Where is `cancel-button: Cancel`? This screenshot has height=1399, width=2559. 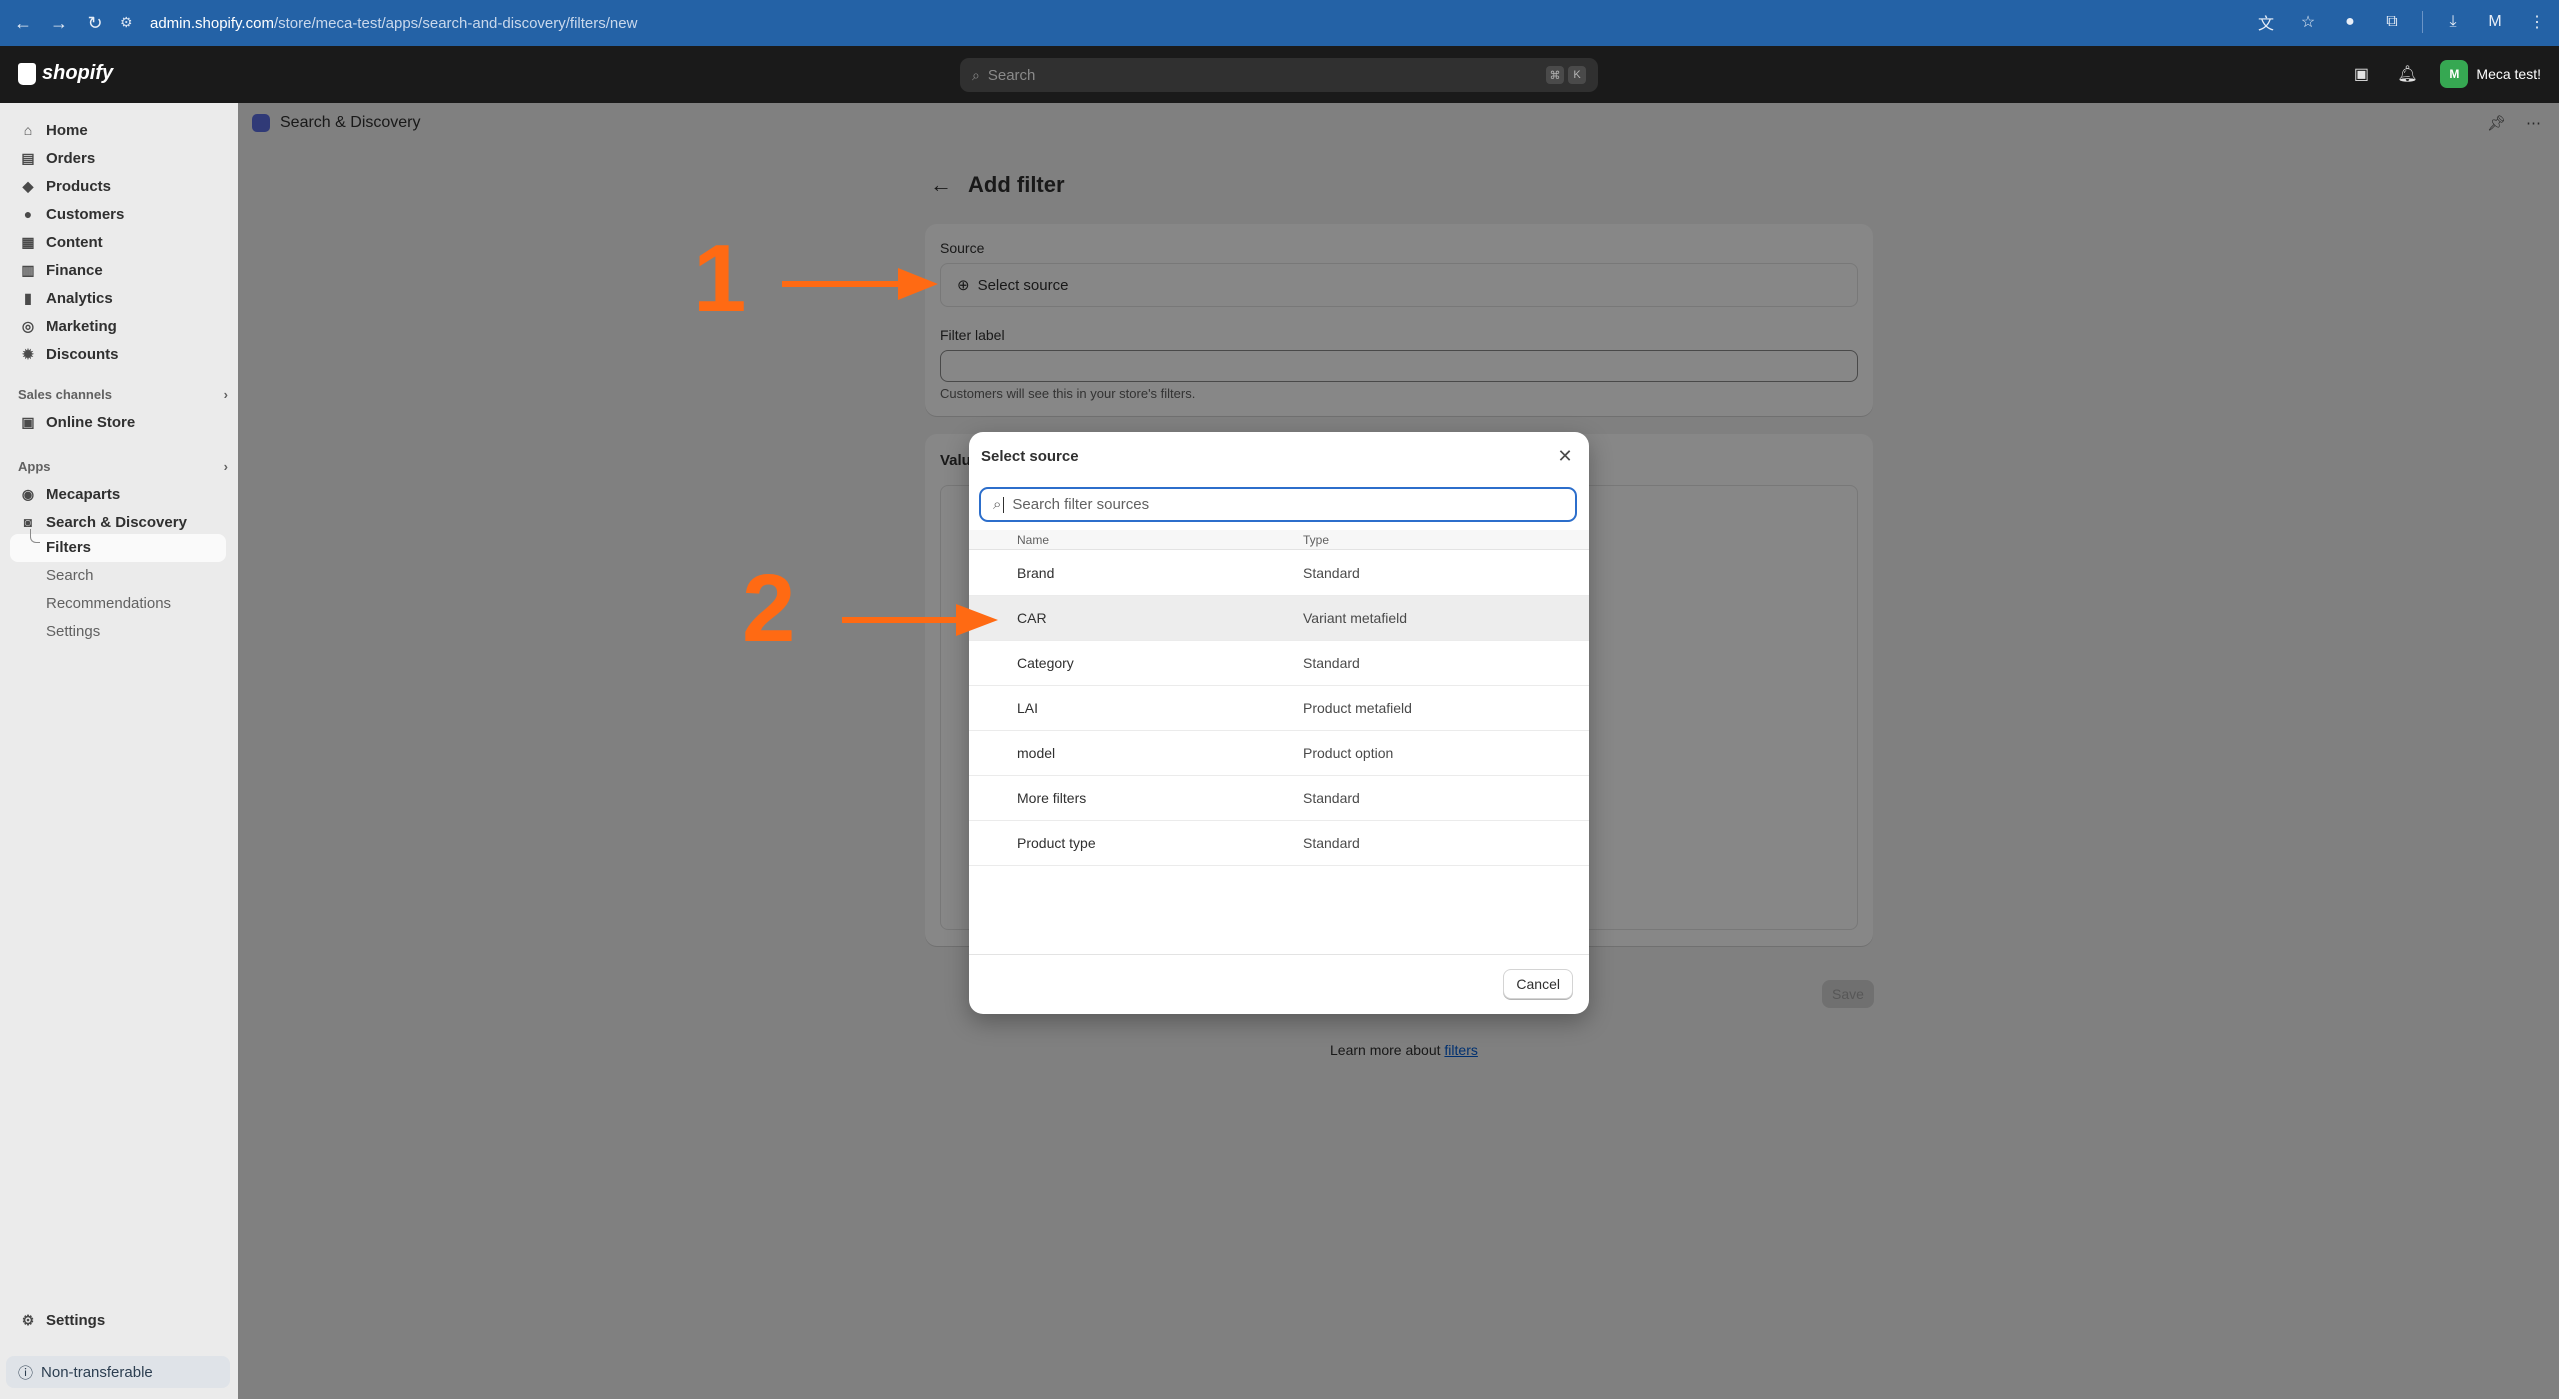 cancel-button: Cancel is located at coordinates (1538, 984).